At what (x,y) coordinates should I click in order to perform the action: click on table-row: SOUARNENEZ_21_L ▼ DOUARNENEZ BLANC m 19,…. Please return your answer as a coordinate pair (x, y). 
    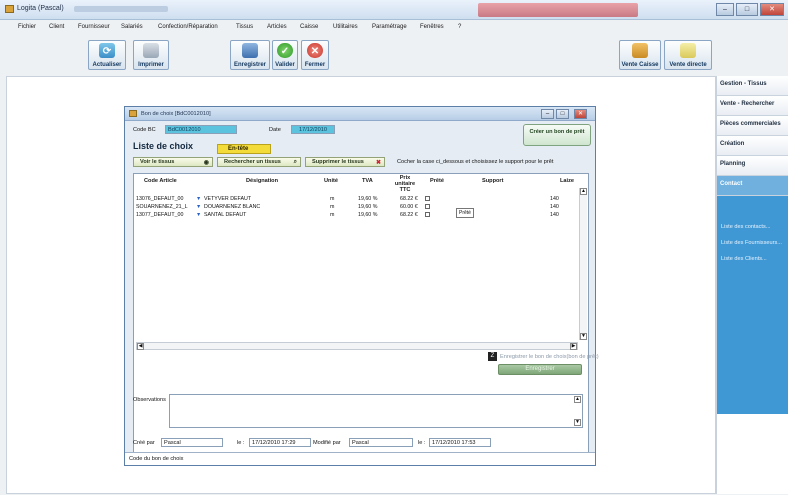
    Looking at the image, I should click on (356, 207).